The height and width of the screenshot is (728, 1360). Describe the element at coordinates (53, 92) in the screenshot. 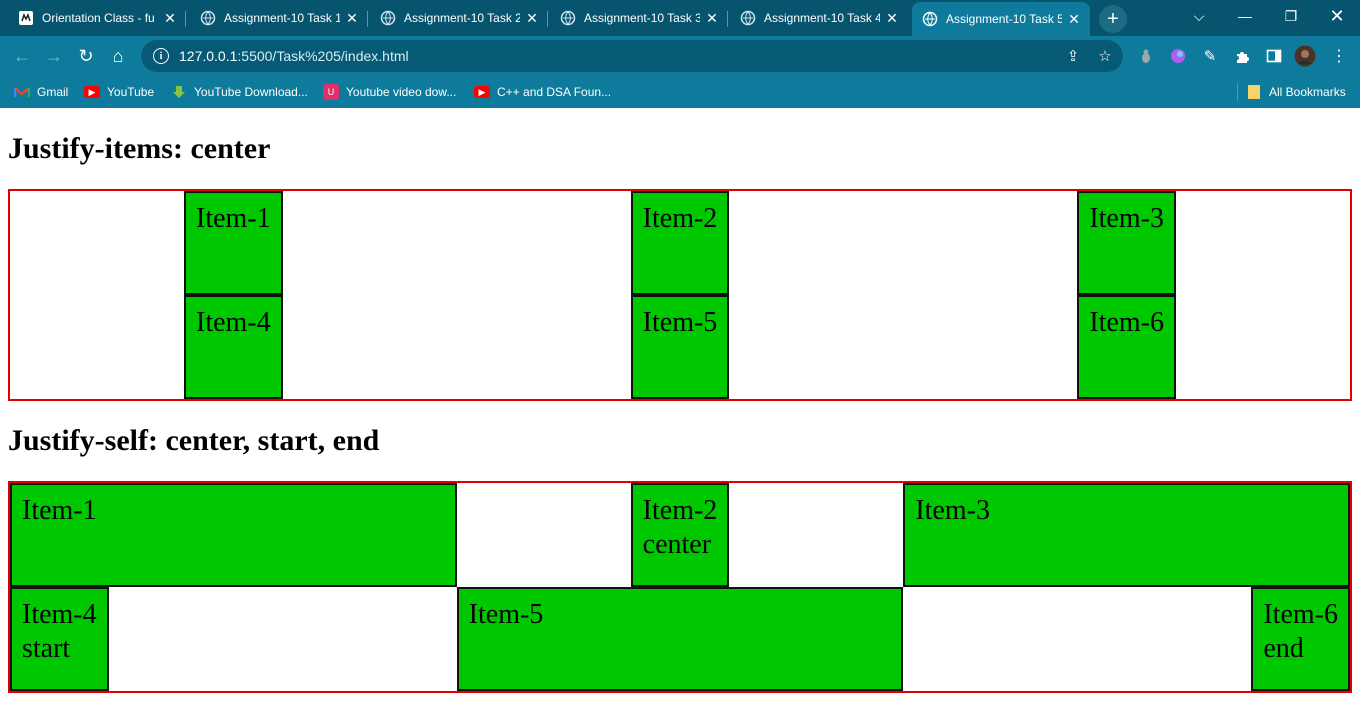

I see `bookmark-label: Gmail` at that location.